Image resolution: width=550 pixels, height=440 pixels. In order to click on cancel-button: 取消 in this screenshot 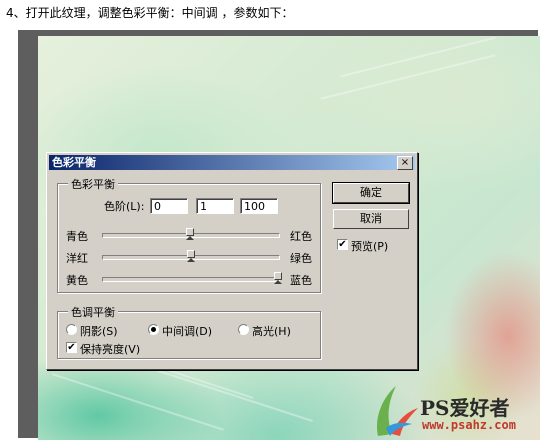, I will do `click(371, 219)`.